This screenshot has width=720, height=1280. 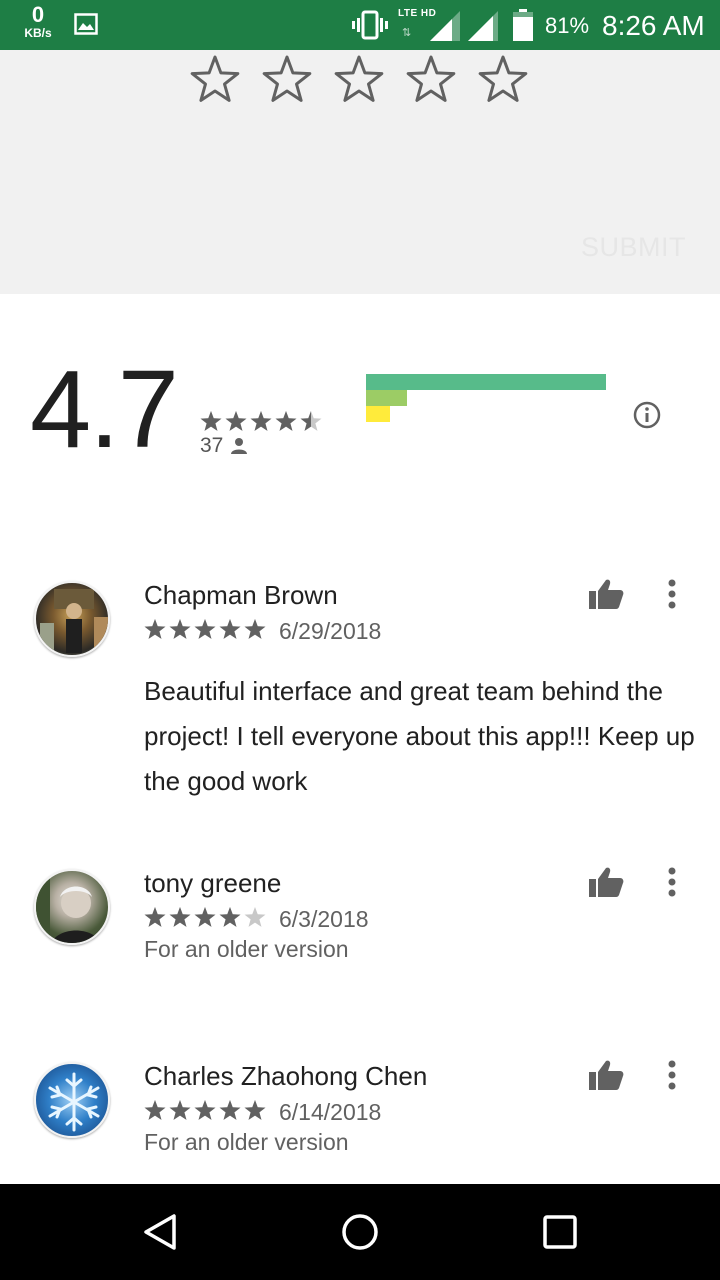 What do you see at coordinates (38, 33) in the screenshot?
I see `network-speed-unit: KB/s` at bounding box center [38, 33].